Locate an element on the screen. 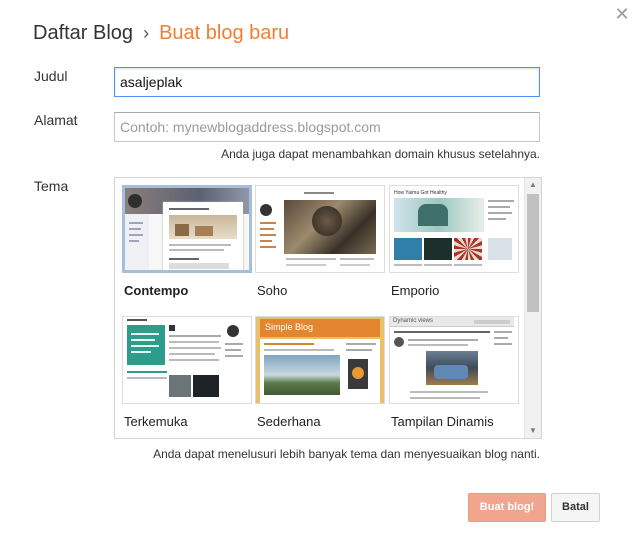 This screenshot has height=542, width=637. contempo-thumbnail is located at coordinates (187, 229).